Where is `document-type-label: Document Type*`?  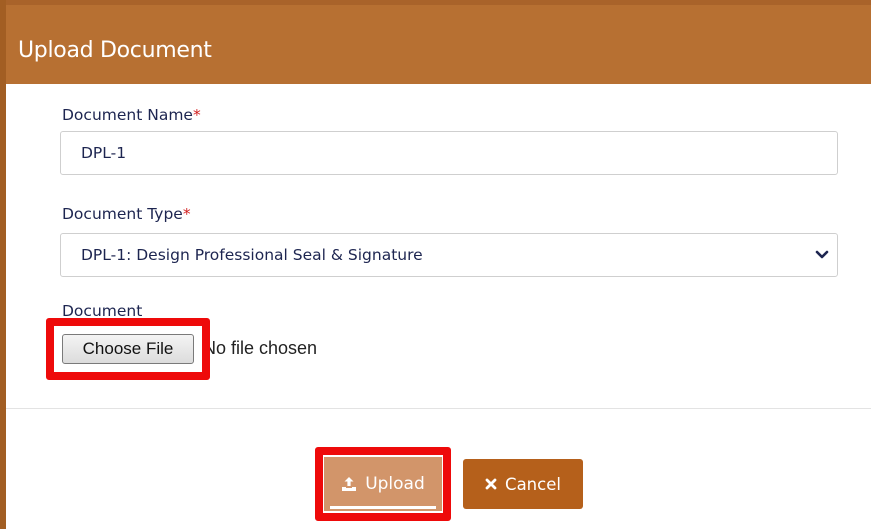 document-type-label: Document Type* is located at coordinates (126, 214).